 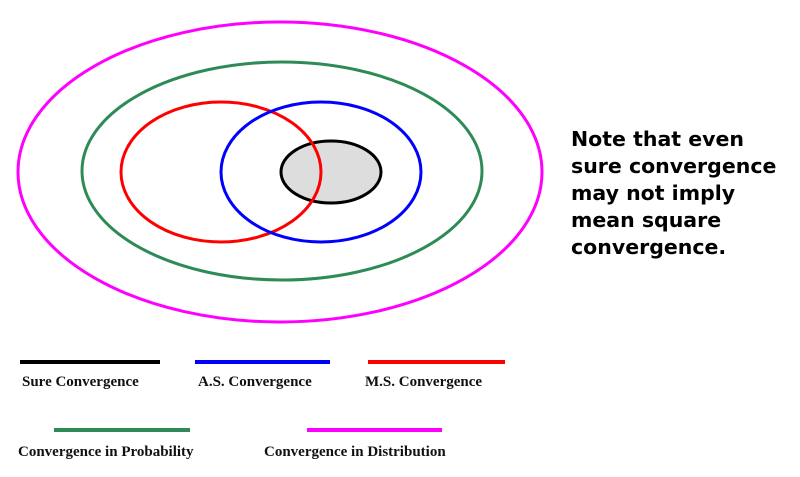 I want to click on legend-label-sure: Sure Convergence, so click(x=80, y=382).